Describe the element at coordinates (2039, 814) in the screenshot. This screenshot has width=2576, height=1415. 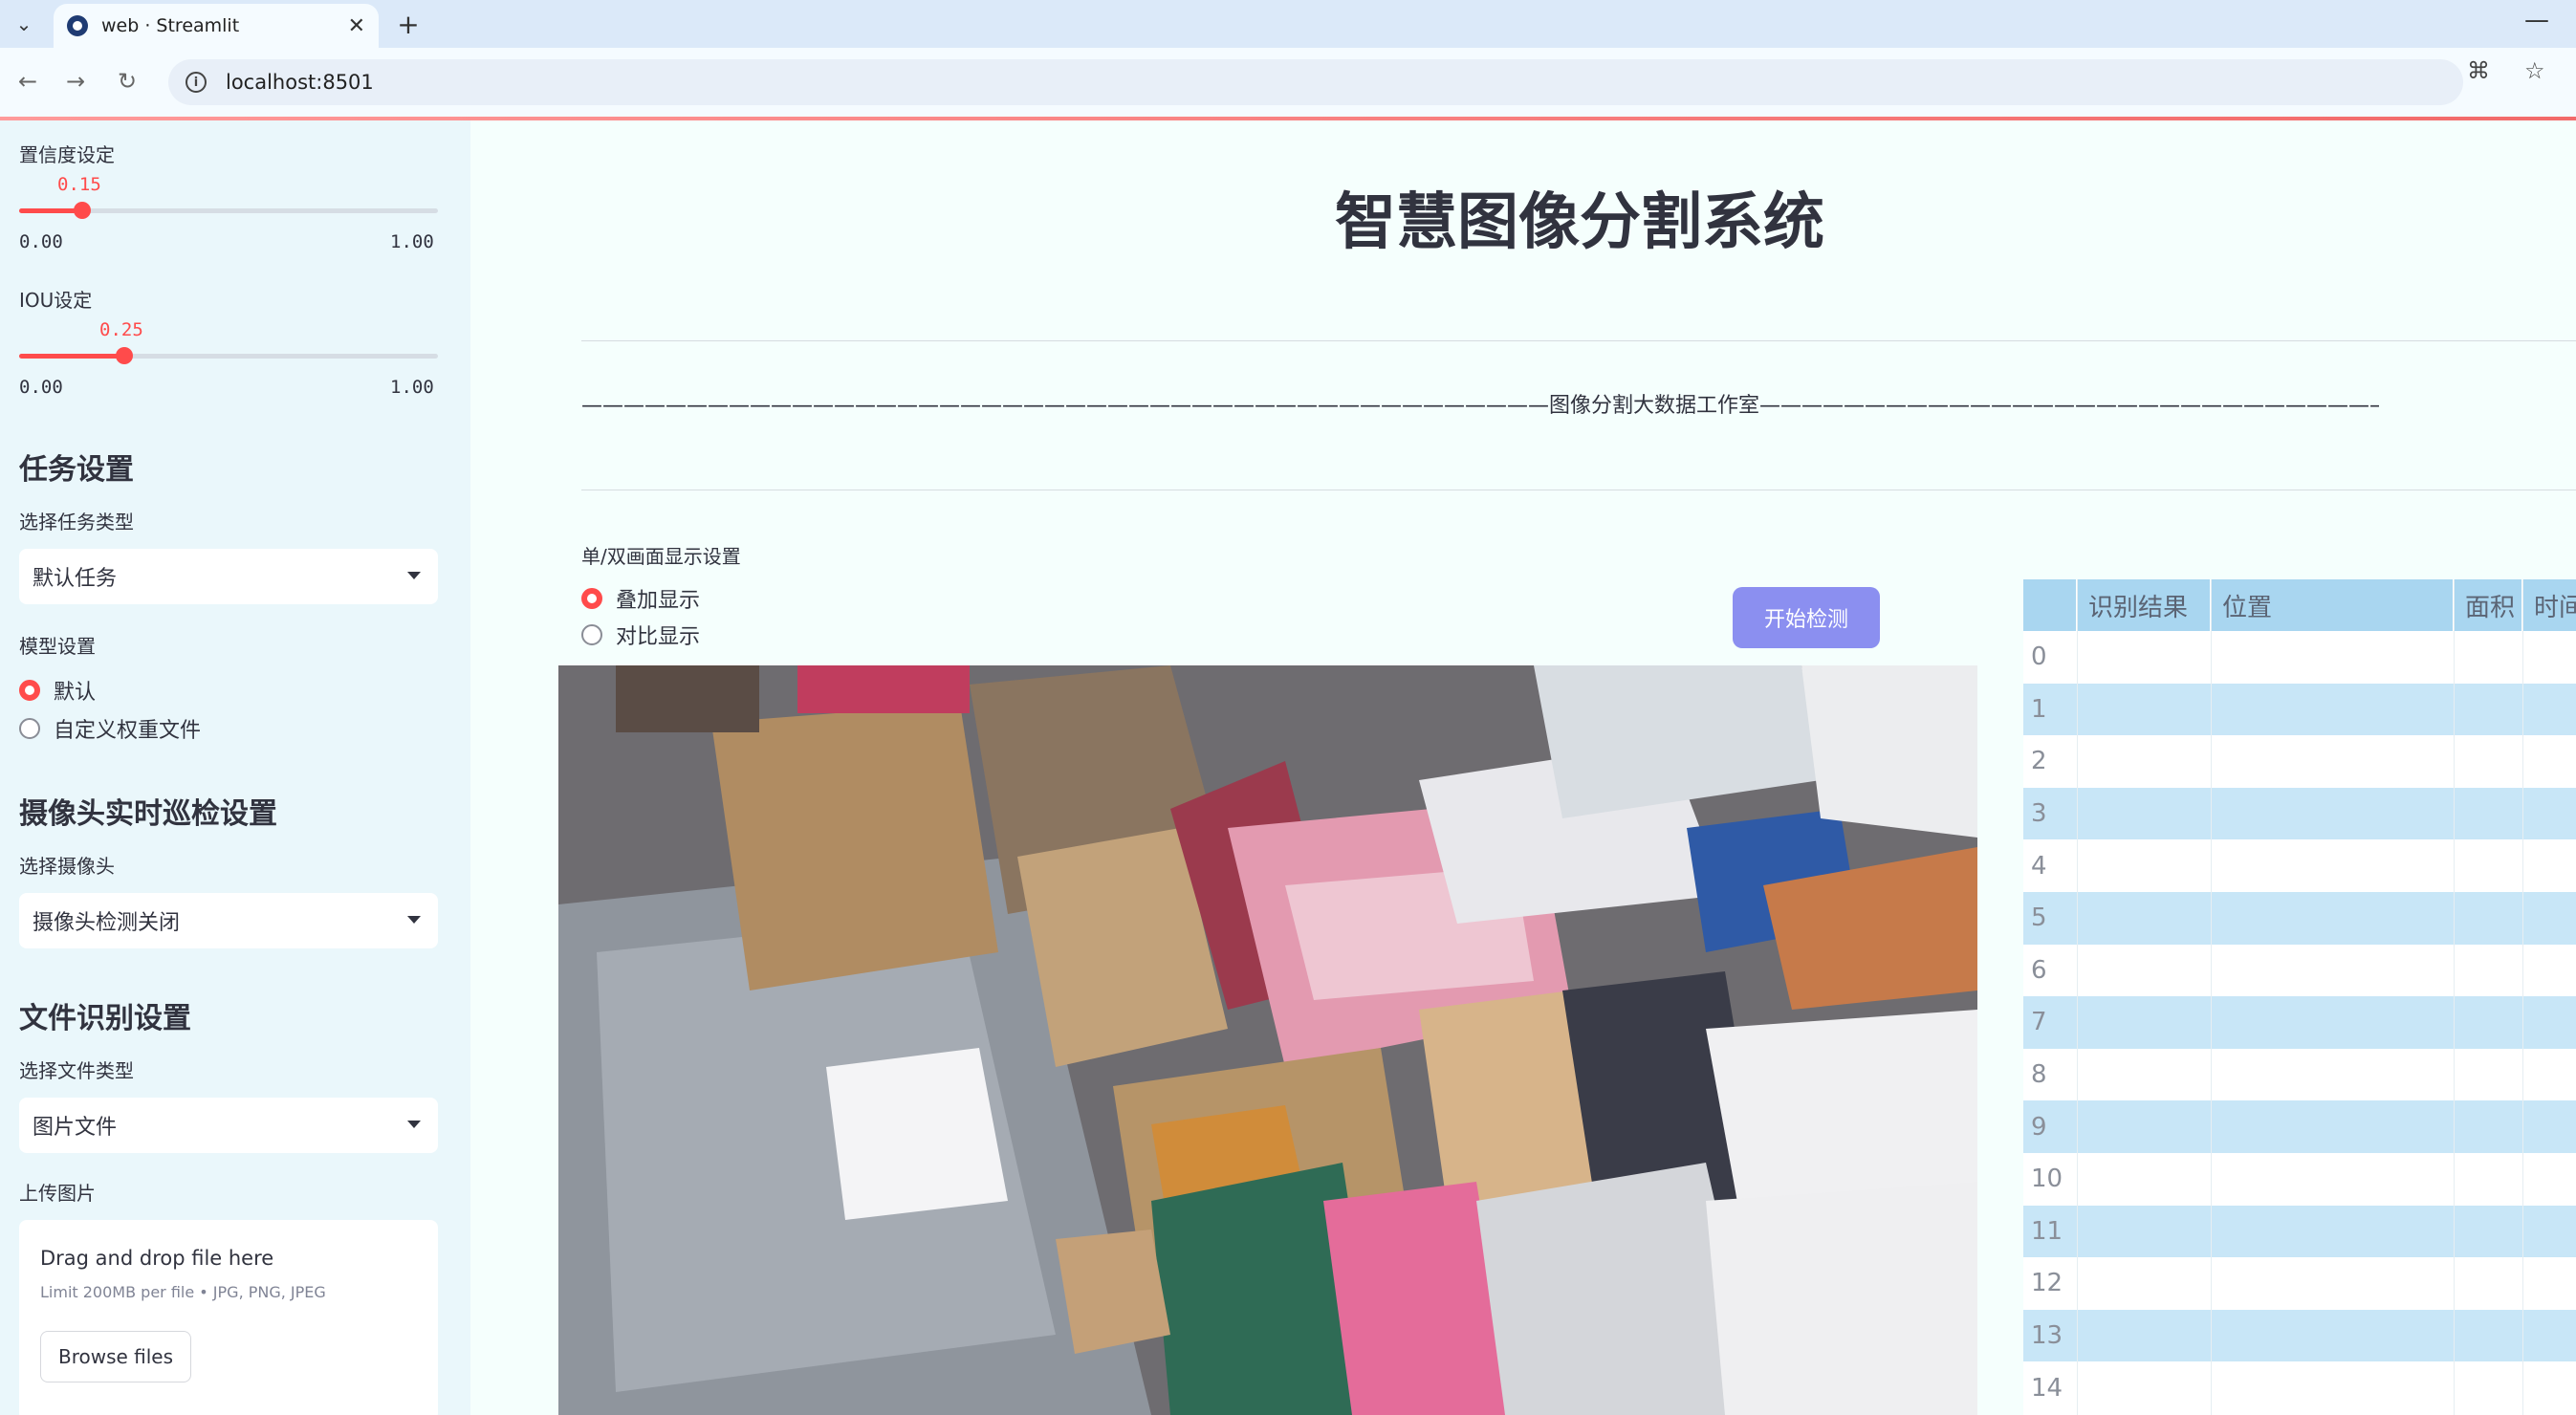
I see `row-index: 3` at that location.